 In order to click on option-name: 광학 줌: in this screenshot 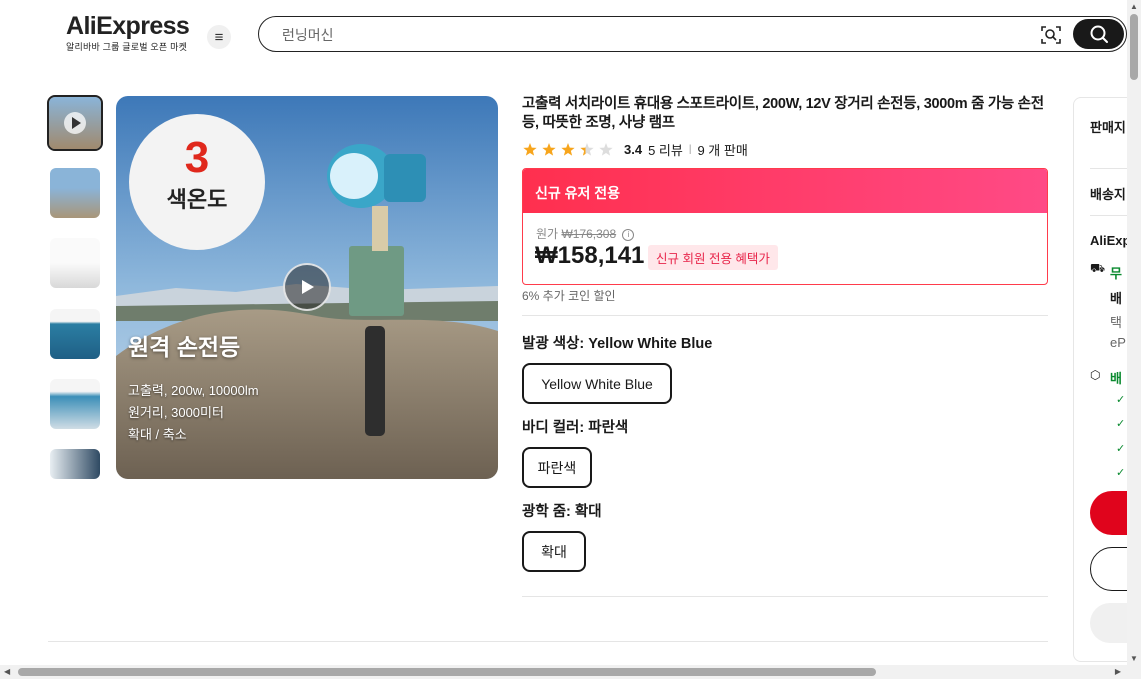, I will do `click(548, 512)`.